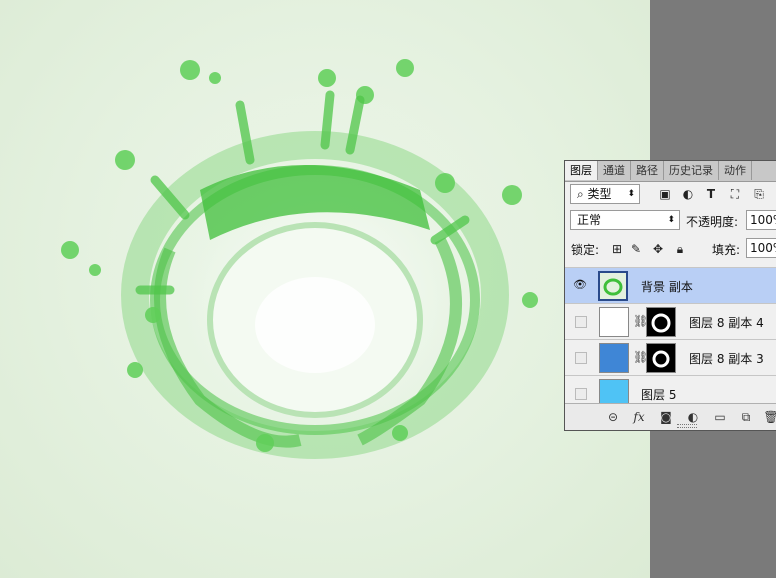  Describe the element at coordinates (589, 220) in the screenshot. I see `blend-mode-value: 正常` at that location.